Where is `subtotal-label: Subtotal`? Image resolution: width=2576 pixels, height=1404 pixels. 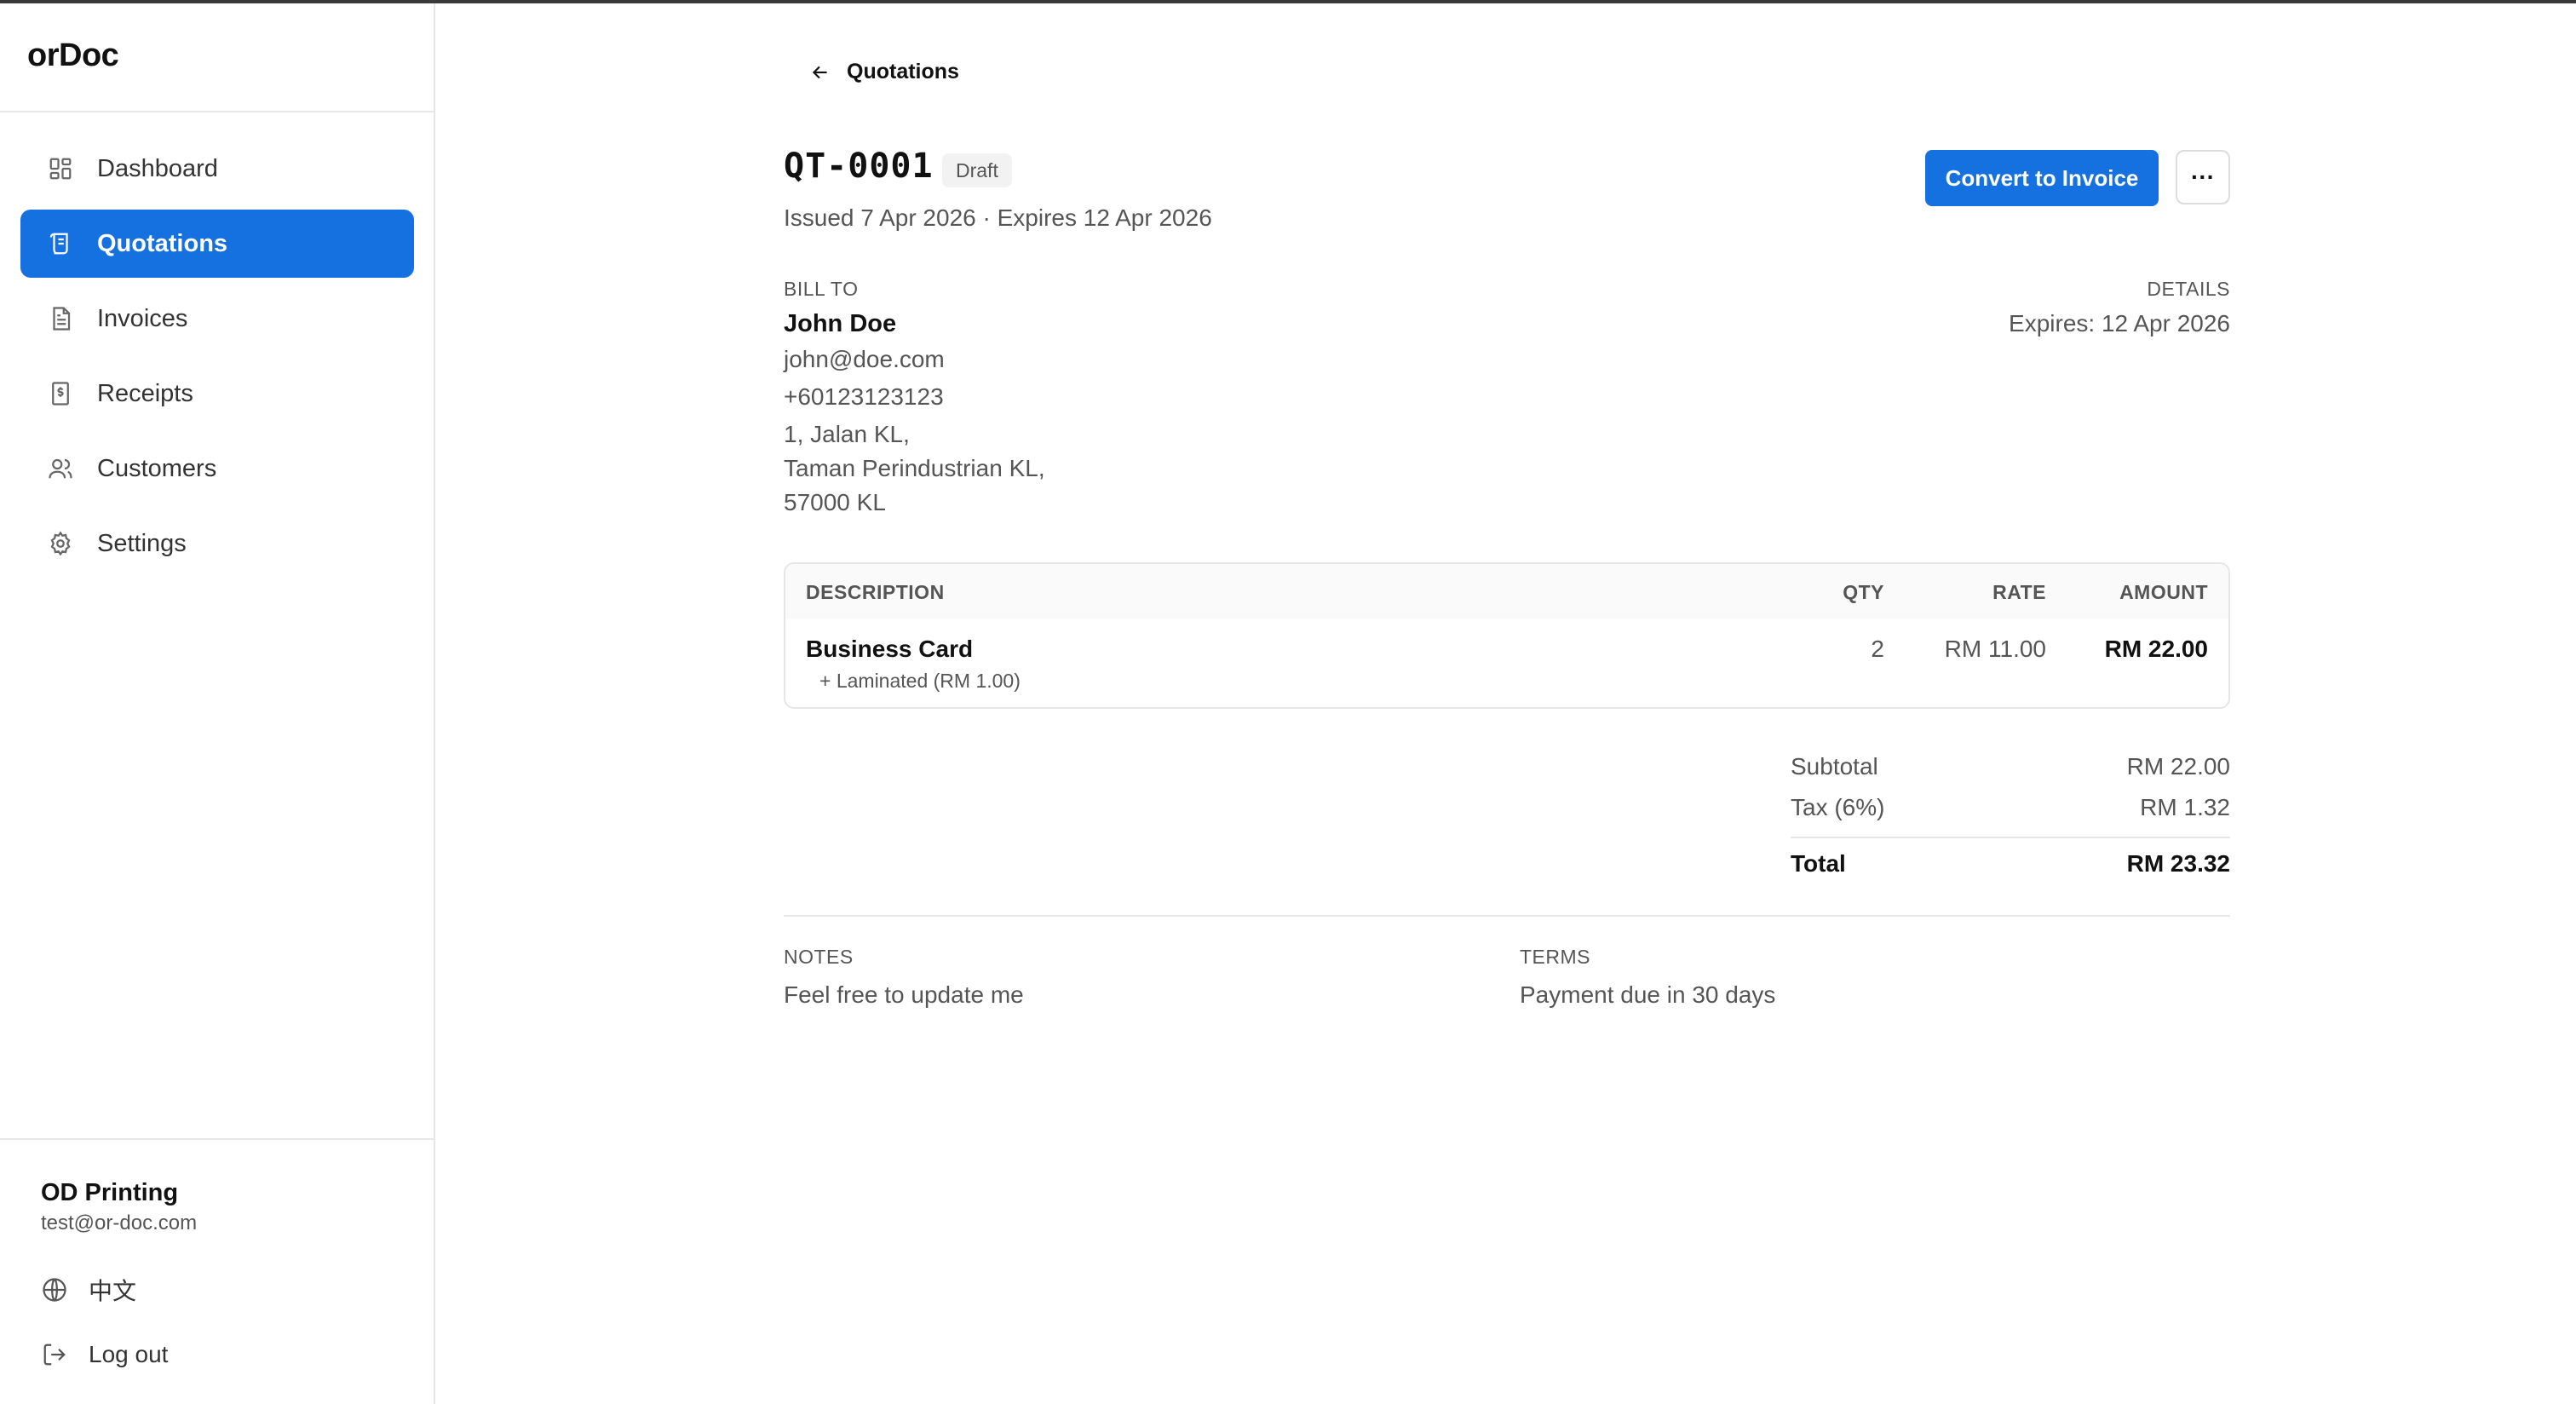 subtotal-label: Subtotal is located at coordinates (1835, 766).